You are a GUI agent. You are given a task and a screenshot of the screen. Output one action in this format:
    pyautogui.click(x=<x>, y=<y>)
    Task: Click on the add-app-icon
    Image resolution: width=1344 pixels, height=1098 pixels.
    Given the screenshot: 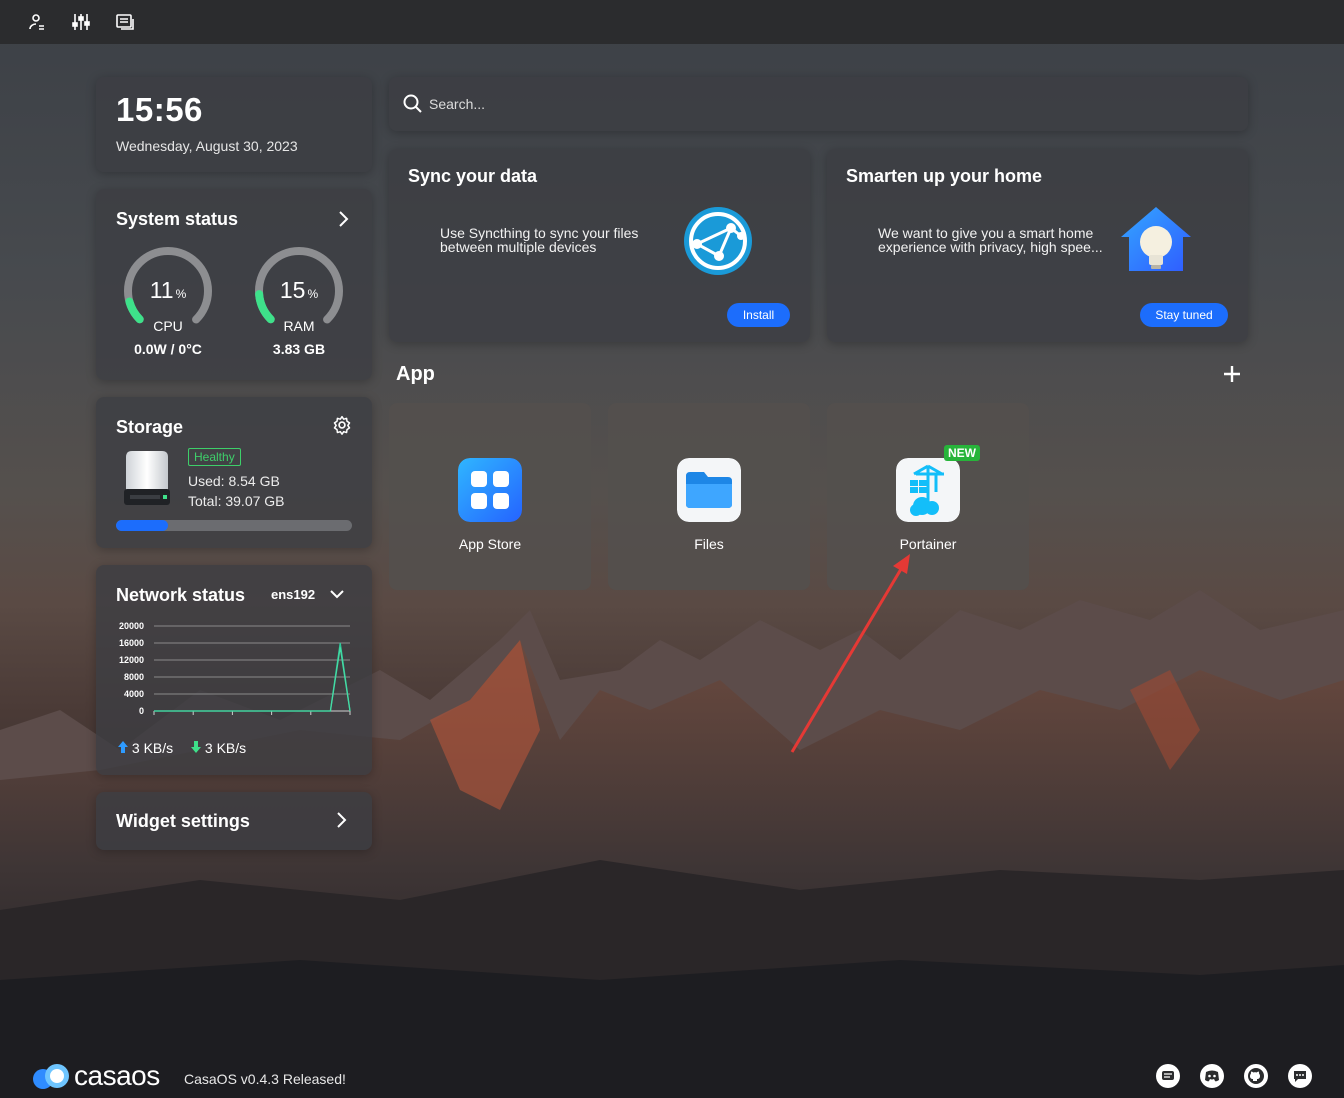 What is the action you would take?
    pyautogui.click(x=1232, y=374)
    